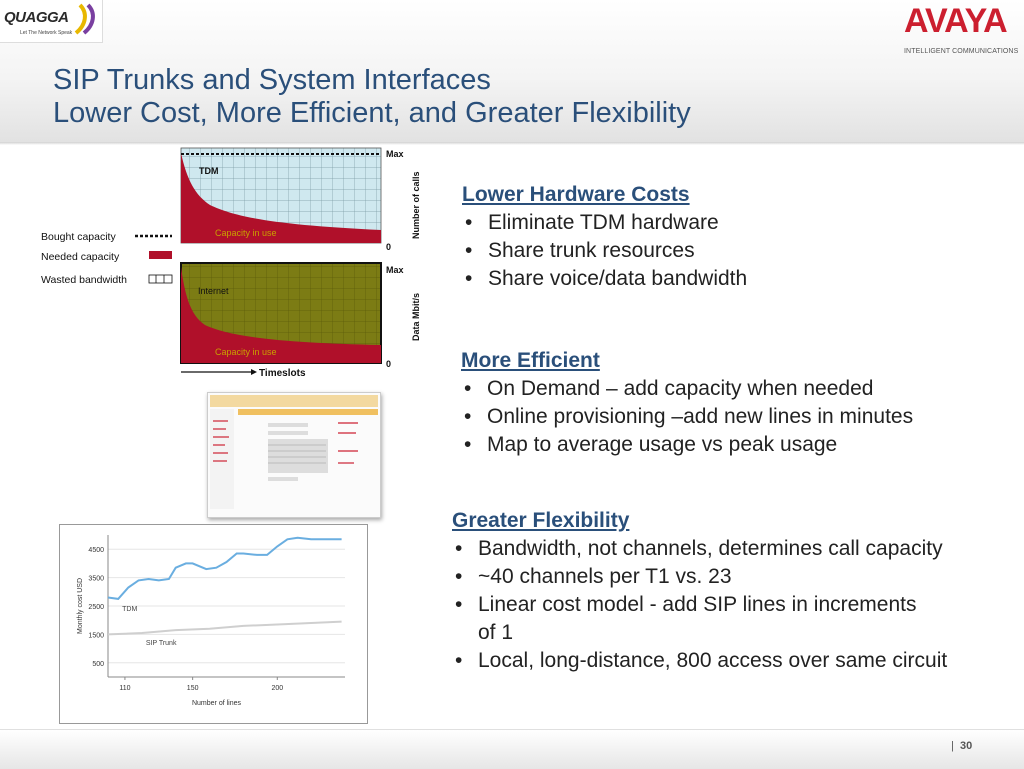  I want to click on quagga-tagline: Let The Network Speak, so click(46, 33).